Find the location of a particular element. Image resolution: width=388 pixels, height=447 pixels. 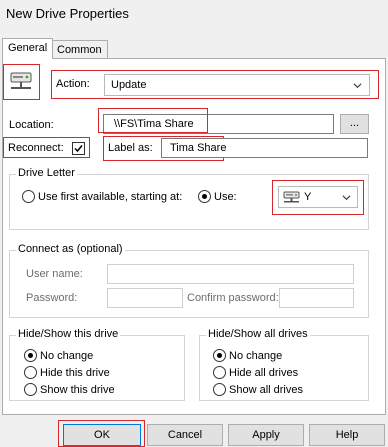

connect-as-legend: Connect as (optional) is located at coordinates (70, 249).